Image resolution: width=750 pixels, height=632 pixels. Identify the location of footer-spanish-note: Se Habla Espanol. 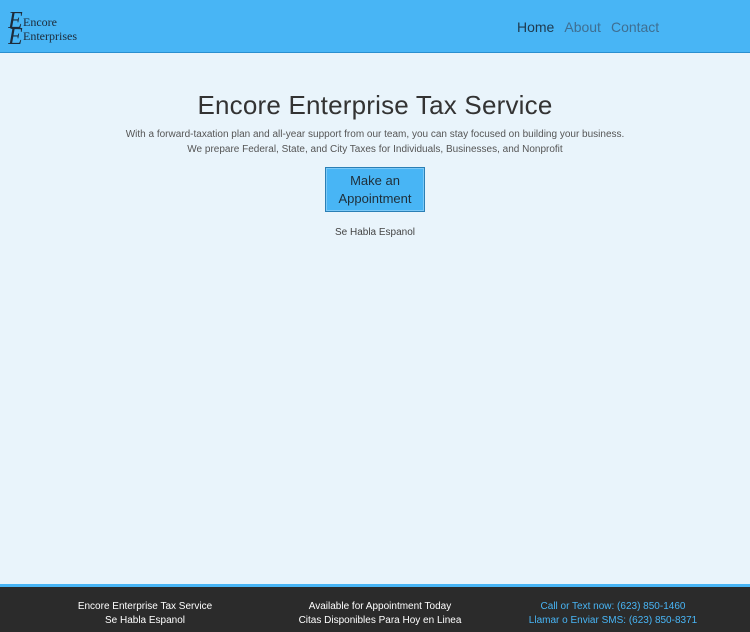
(145, 620).